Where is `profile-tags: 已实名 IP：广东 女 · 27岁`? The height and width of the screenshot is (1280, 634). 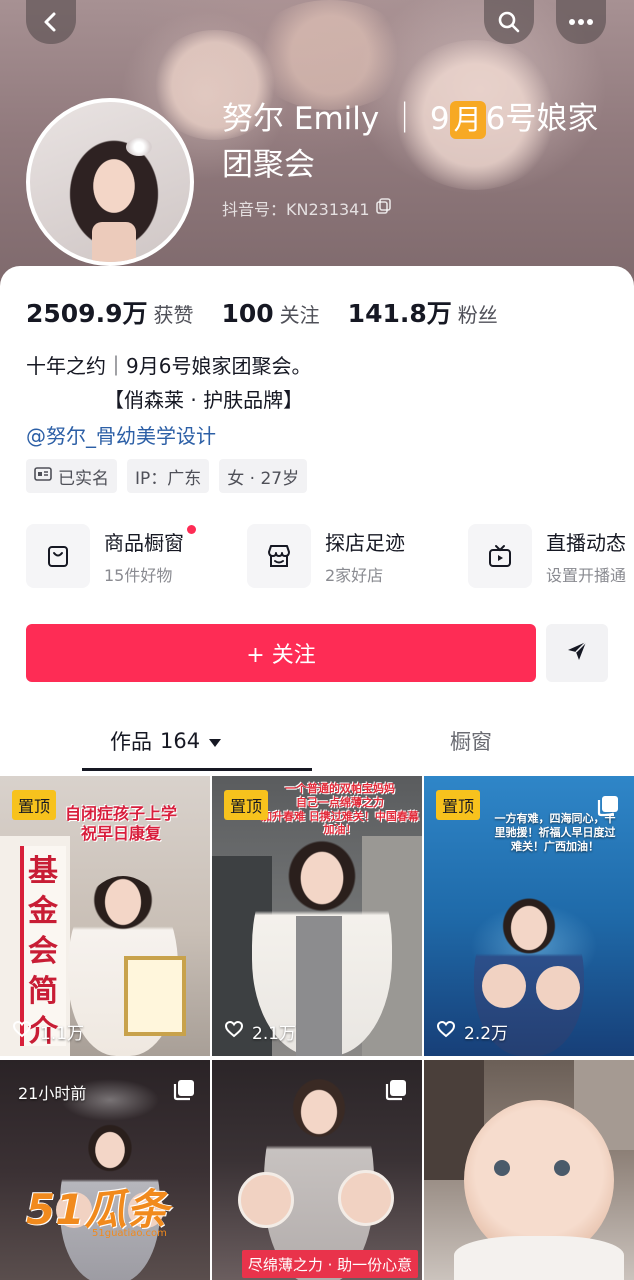 profile-tags: 已实名 IP：广东 女 · 27岁 is located at coordinates (167, 476).